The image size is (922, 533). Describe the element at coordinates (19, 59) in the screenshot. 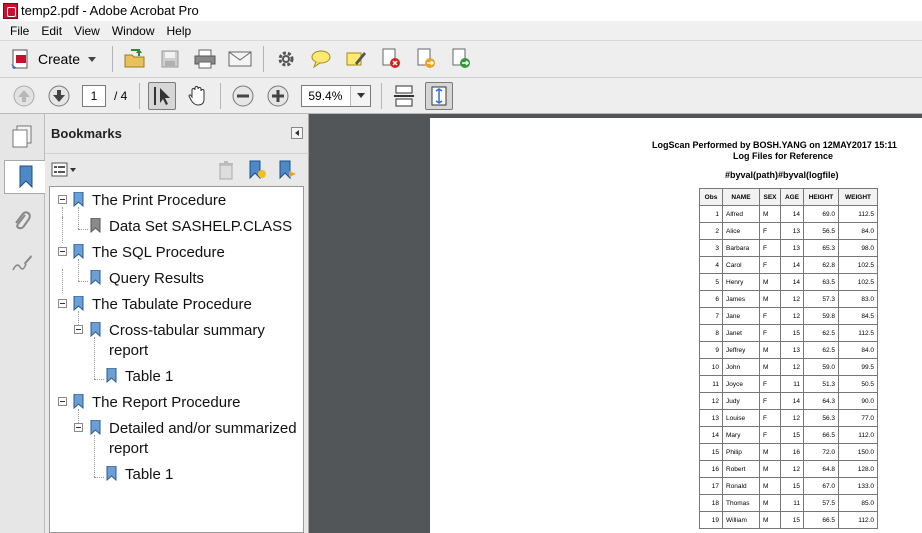

I see `create-pdf-icon` at that location.